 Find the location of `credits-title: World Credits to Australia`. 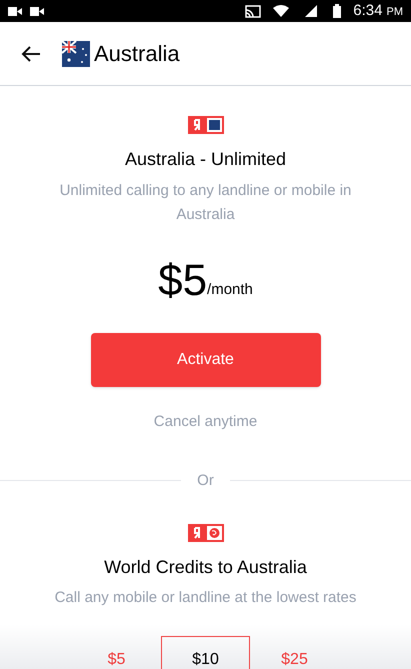

credits-title: World Credits to Australia is located at coordinates (205, 567).